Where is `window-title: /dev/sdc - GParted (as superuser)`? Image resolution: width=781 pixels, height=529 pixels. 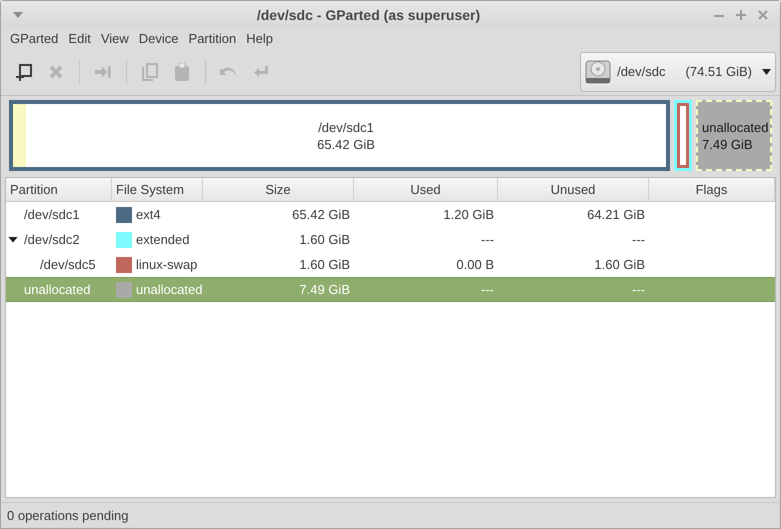 window-title: /dev/sdc - GParted (as superuser) is located at coordinates (368, 15).